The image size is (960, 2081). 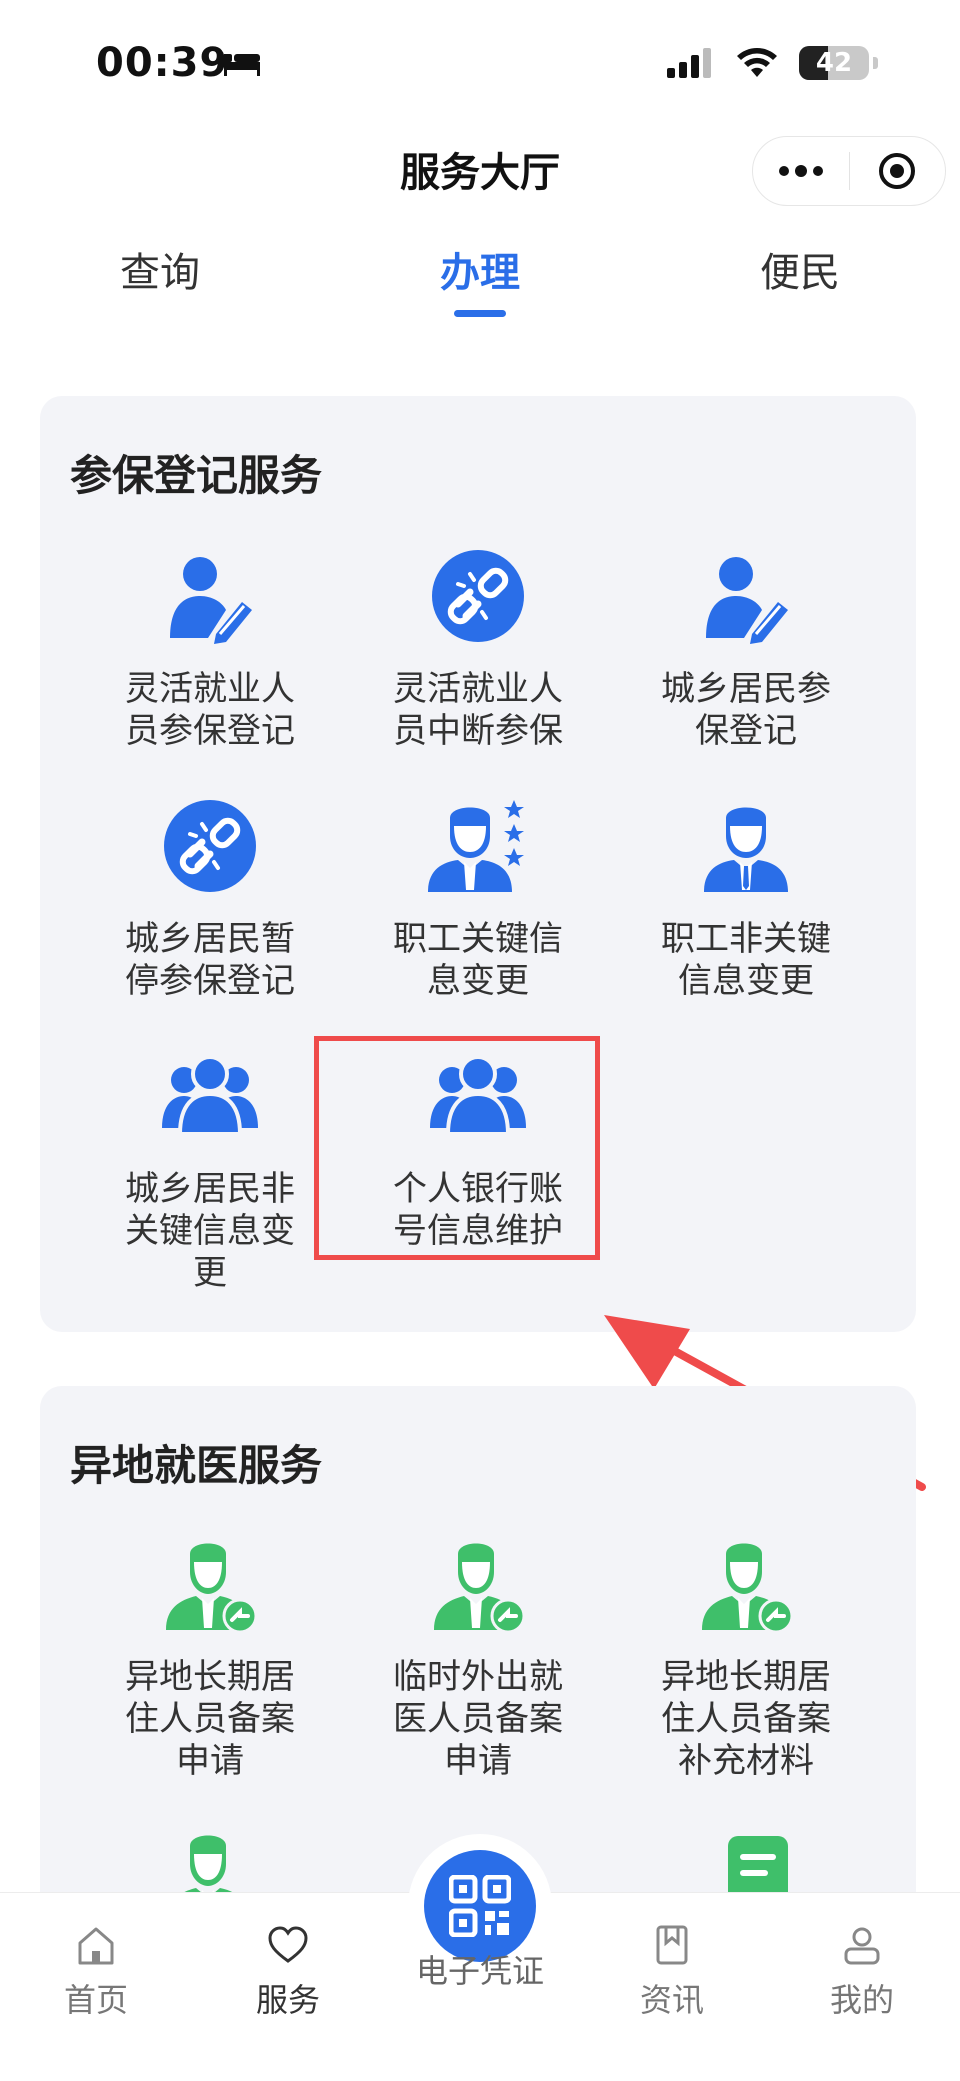 What do you see at coordinates (288, 1972) in the screenshot?
I see `bottom-tab-services: 服务` at bounding box center [288, 1972].